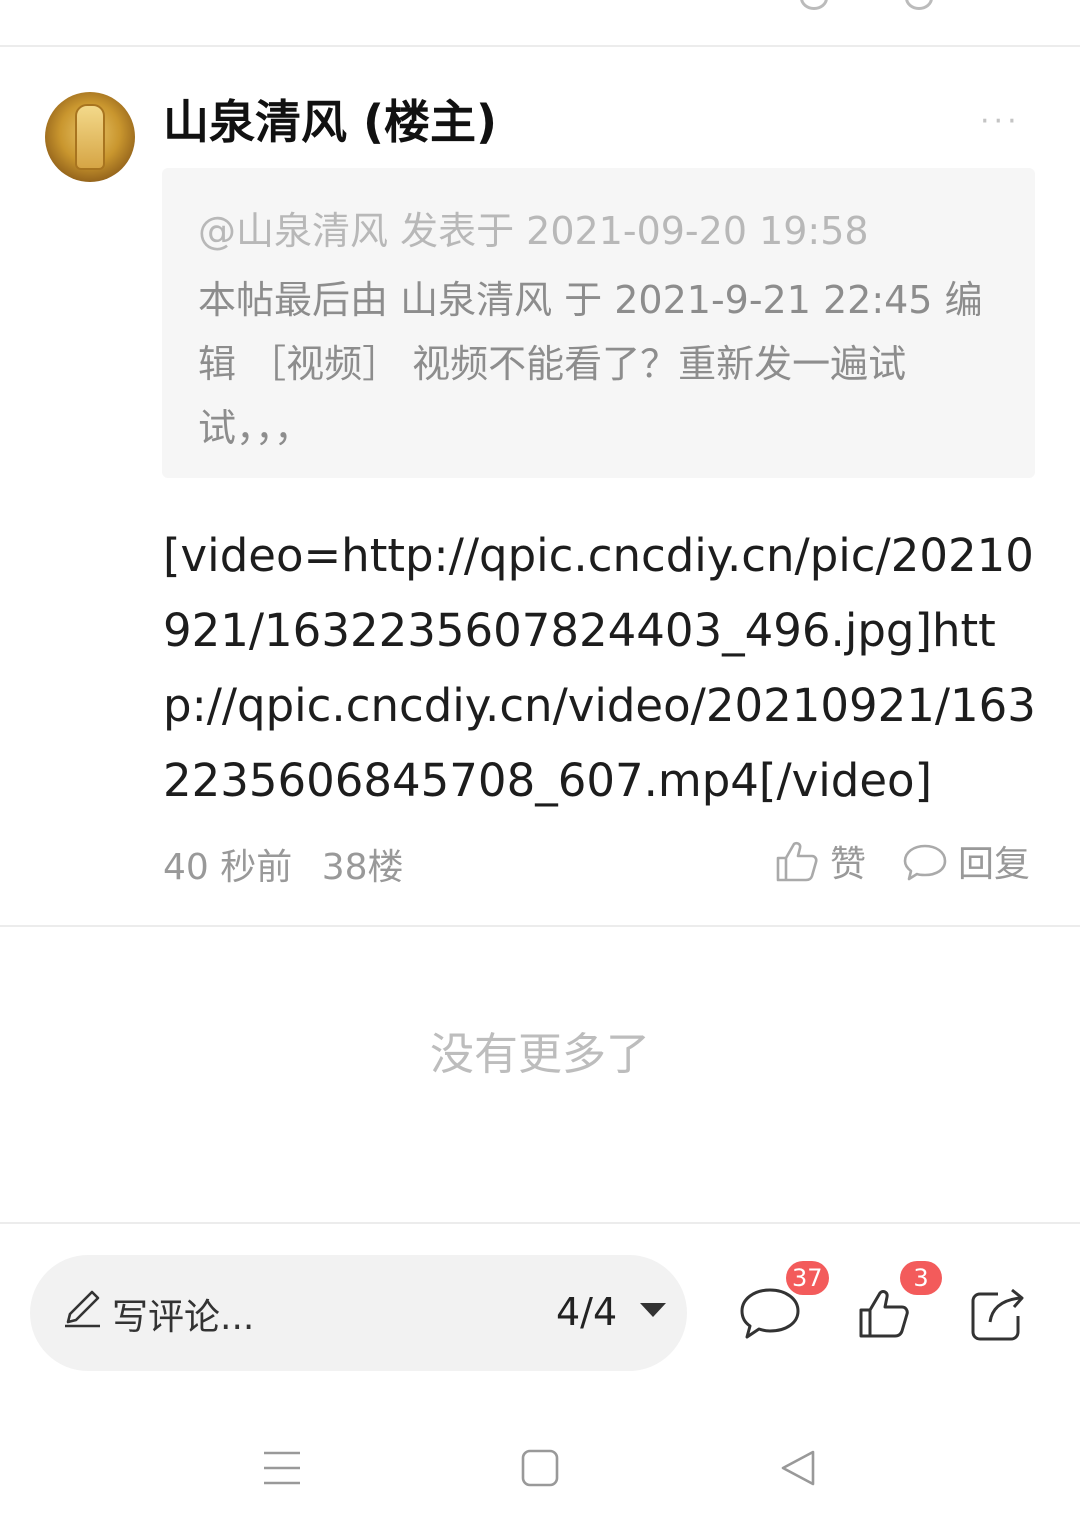  I want to click on post-meta: 40 秒前 38楼, so click(292, 864).